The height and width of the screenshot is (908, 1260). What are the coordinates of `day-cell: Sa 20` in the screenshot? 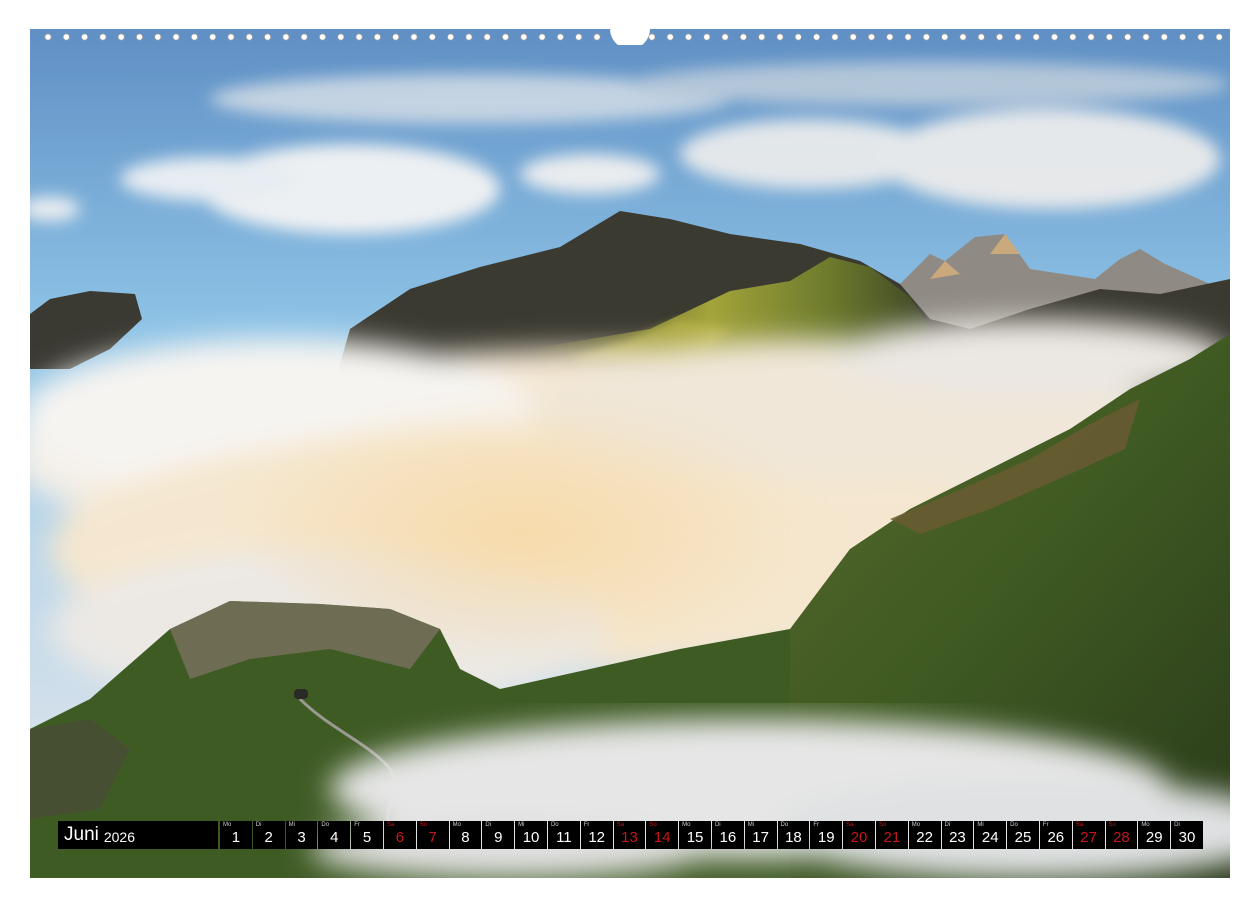 It's located at (859, 835).